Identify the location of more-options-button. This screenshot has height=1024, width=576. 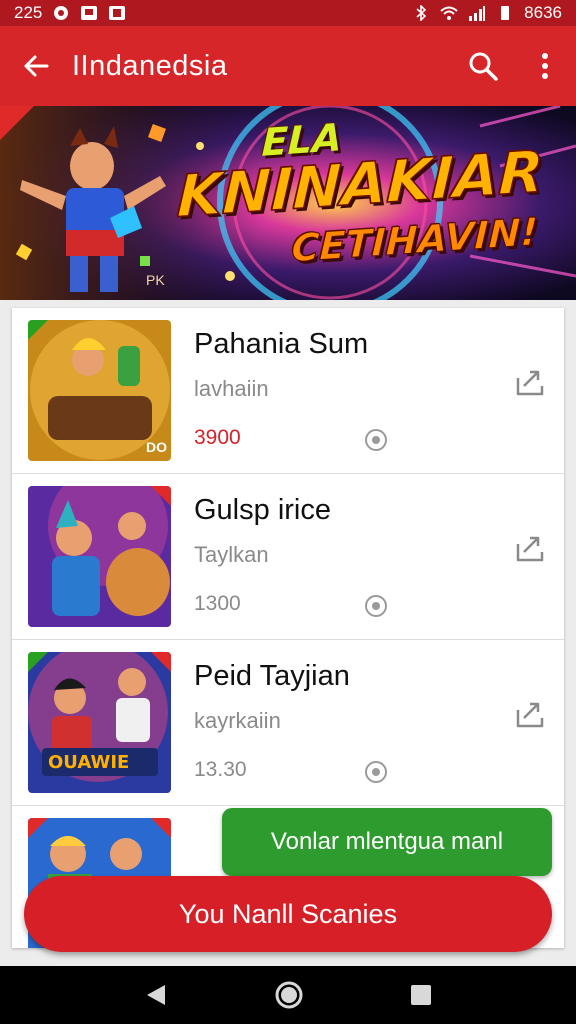
(545, 66).